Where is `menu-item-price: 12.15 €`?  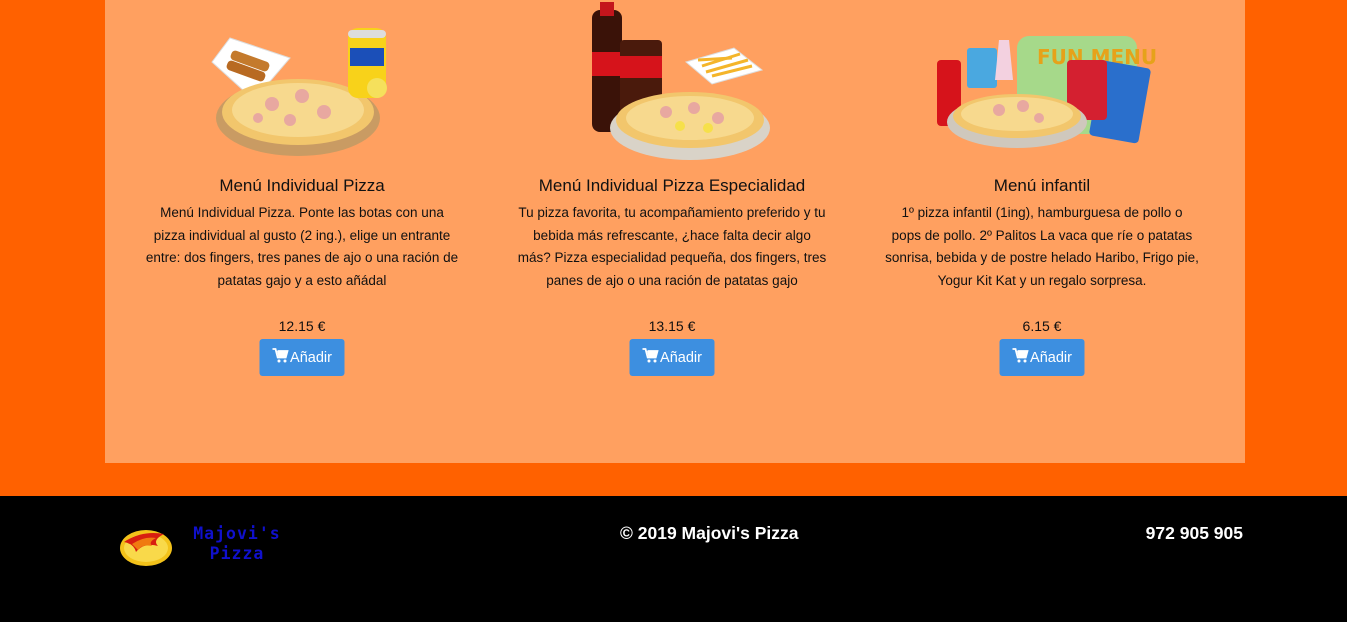 menu-item-price: 12.15 € is located at coordinates (302, 326).